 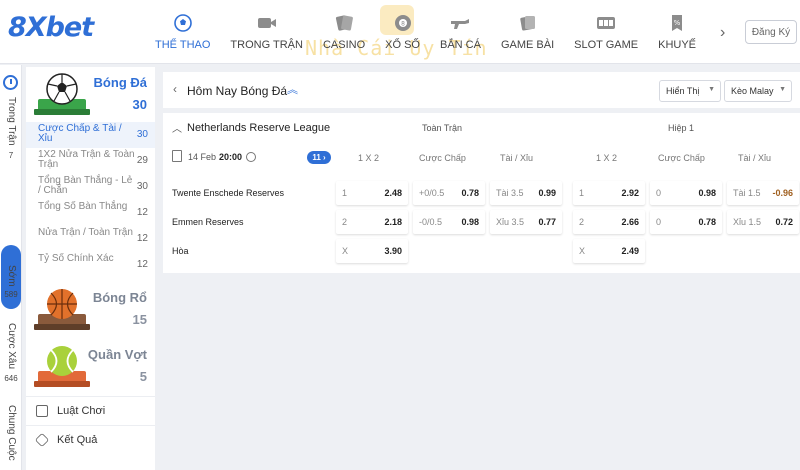 What do you see at coordinates (142, 186) in the screenshot?
I see `bet-type-count: 30` at bounding box center [142, 186].